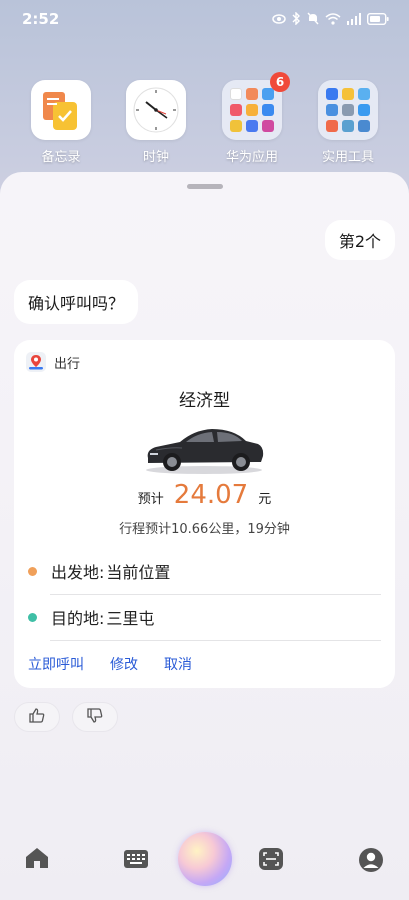 The width and height of the screenshot is (409, 900). I want to click on app-folder-huawei: 6 华为应用, so click(252, 118).